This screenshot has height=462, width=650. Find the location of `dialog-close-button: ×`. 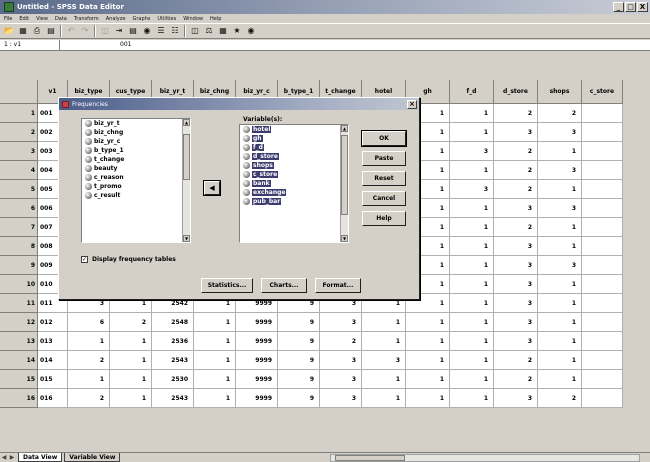

dialog-close-button: × is located at coordinates (412, 104).